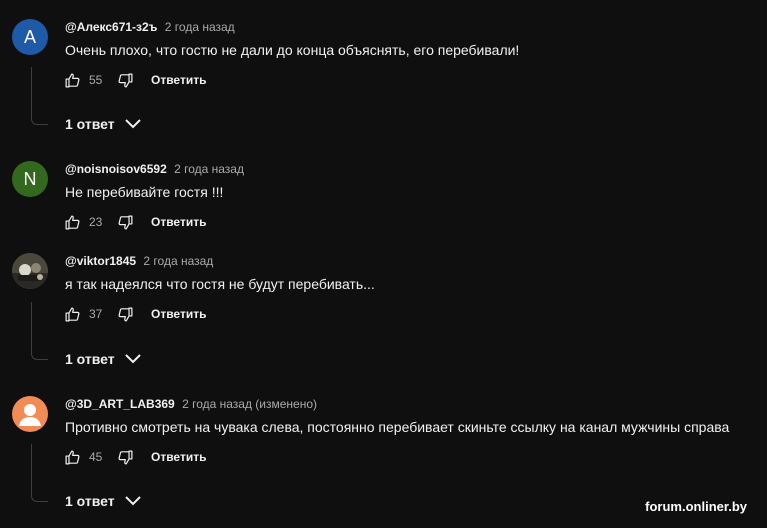  Describe the element at coordinates (144, 192) in the screenshot. I see `comment-text: Не перебивайте гостя !!!` at that location.